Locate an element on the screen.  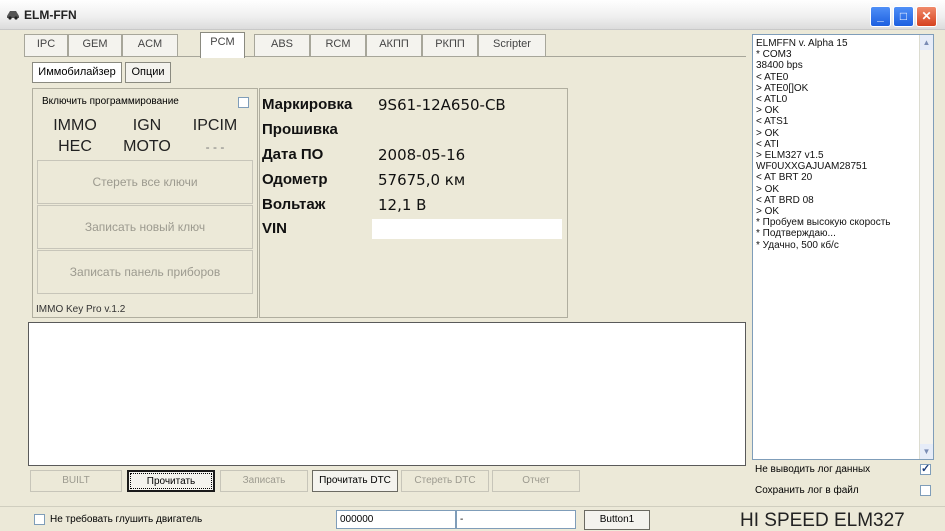
log-line: < ATS1 is located at coordinates (772, 122).